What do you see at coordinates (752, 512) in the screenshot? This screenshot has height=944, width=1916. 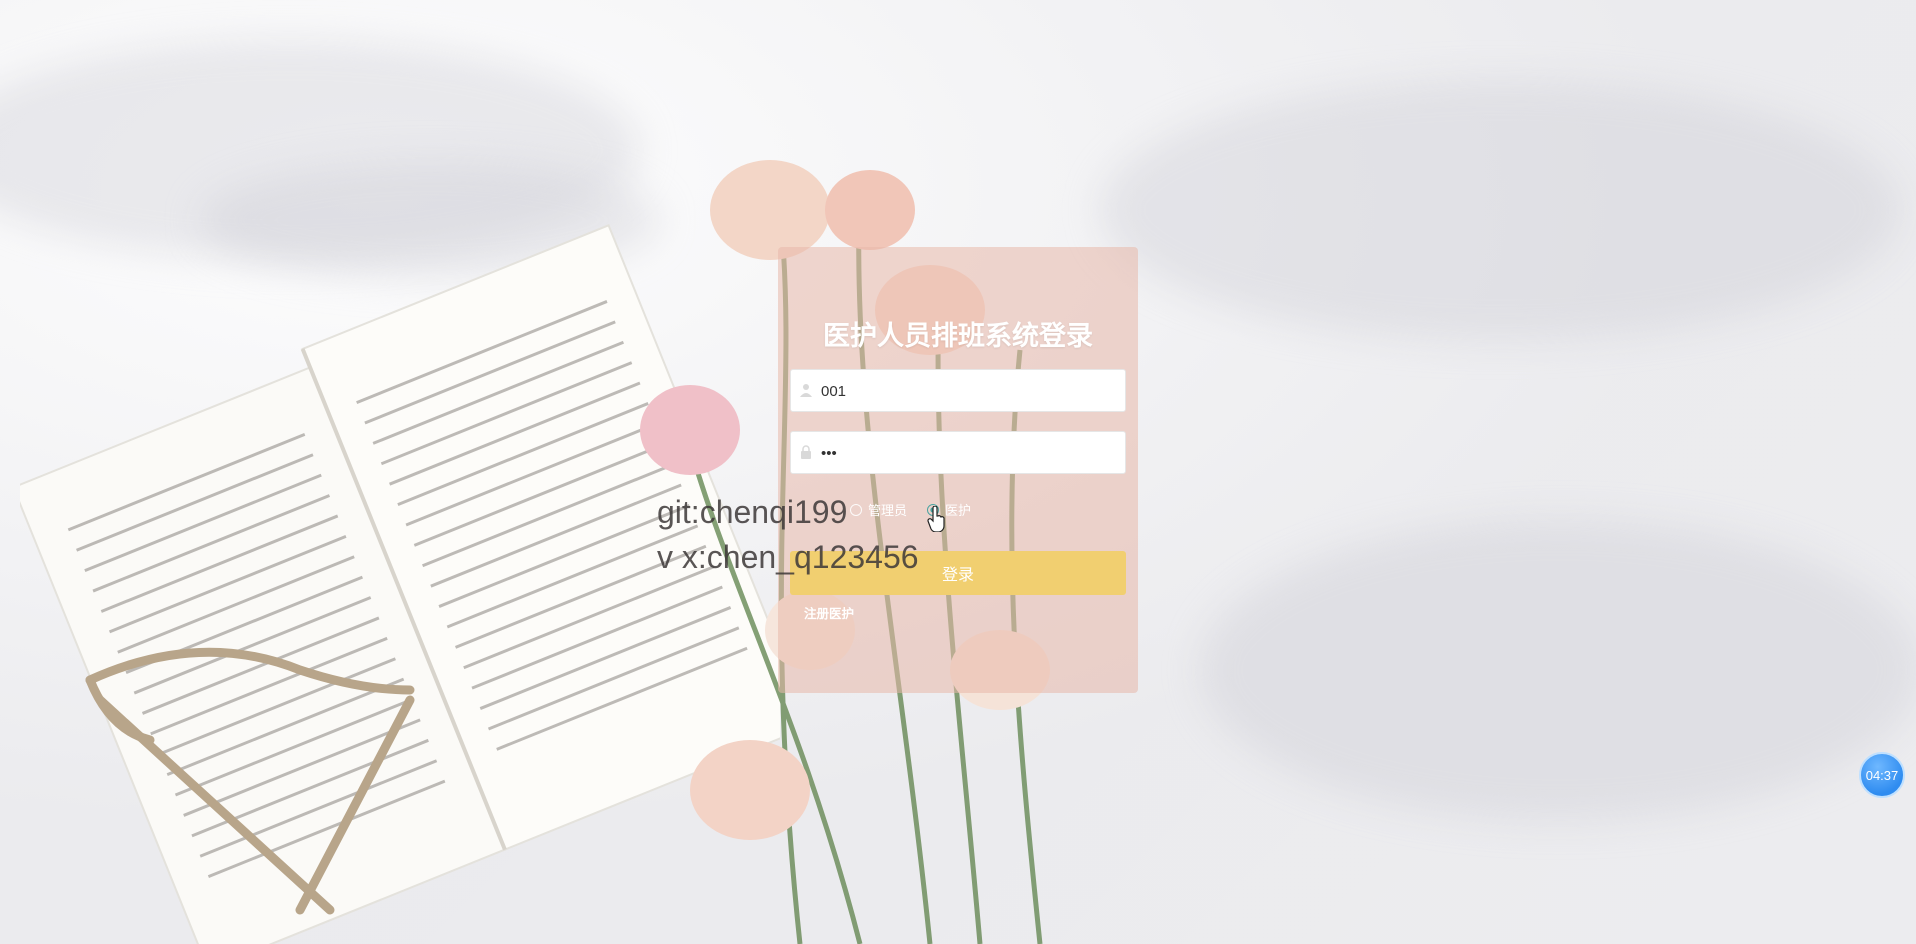 I see `watermark-line1: git:chenqi199` at bounding box center [752, 512].